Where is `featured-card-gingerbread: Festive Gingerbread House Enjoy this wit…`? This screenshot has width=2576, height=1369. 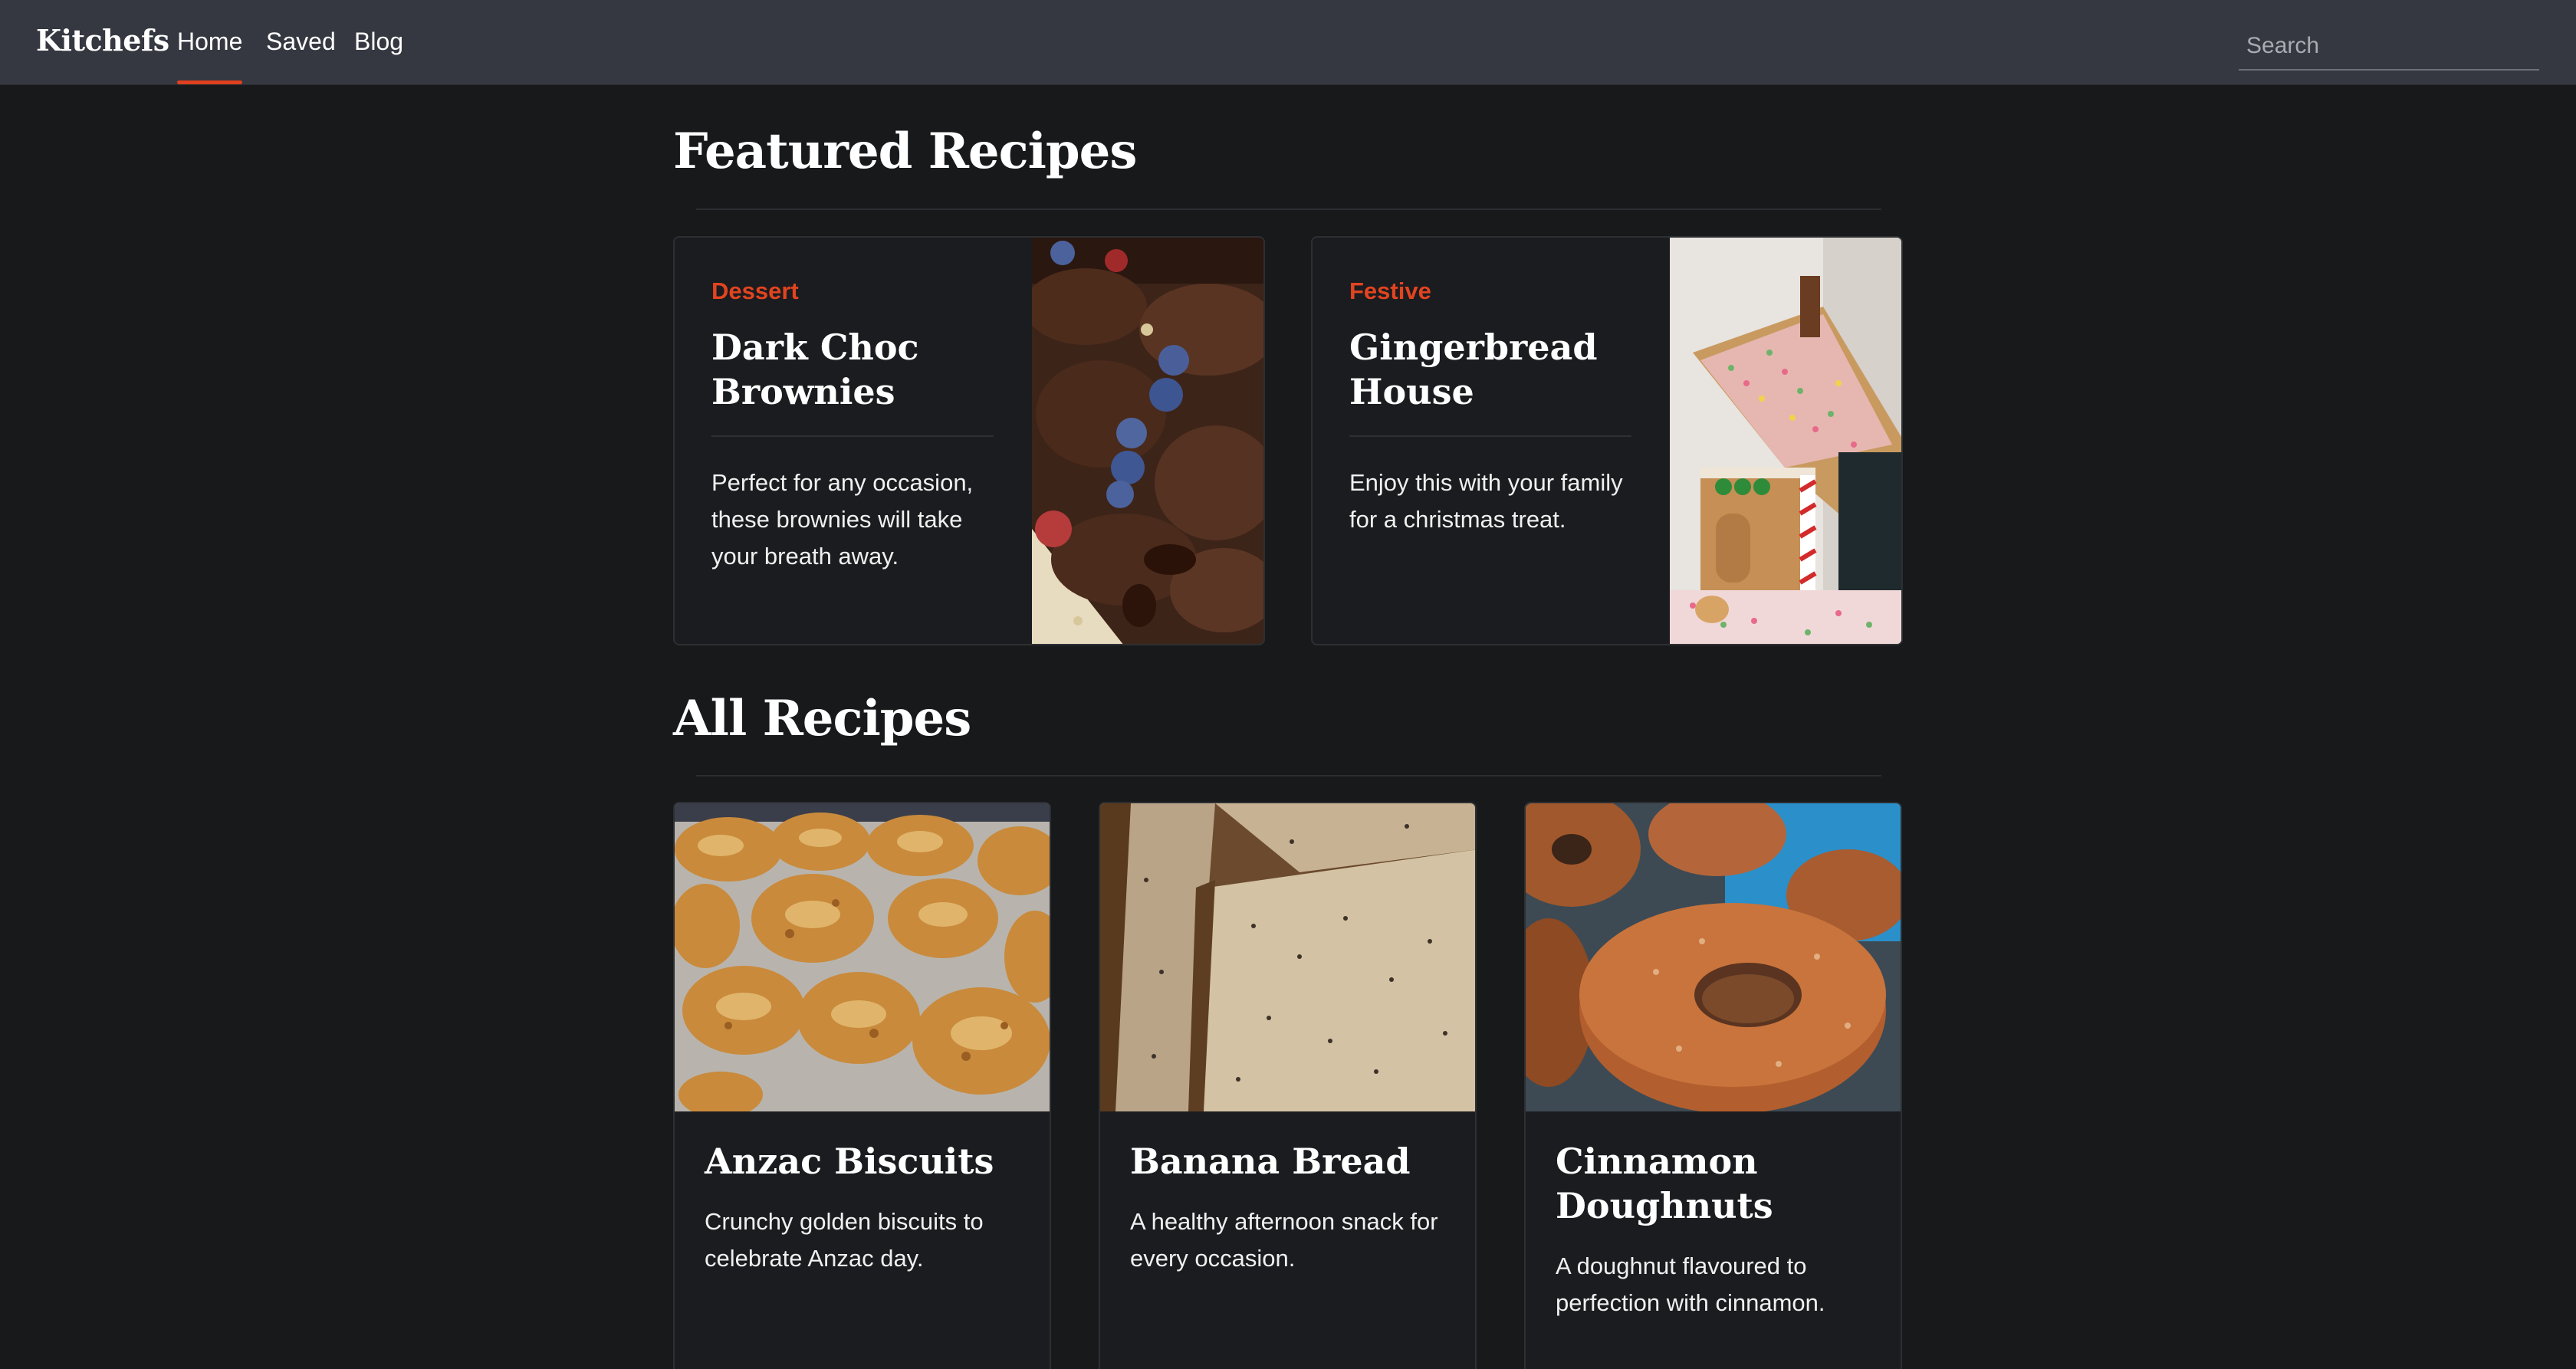
featured-card-gingerbread: Festive Gingerbread House Enjoy this wit… is located at coordinates (1607, 440).